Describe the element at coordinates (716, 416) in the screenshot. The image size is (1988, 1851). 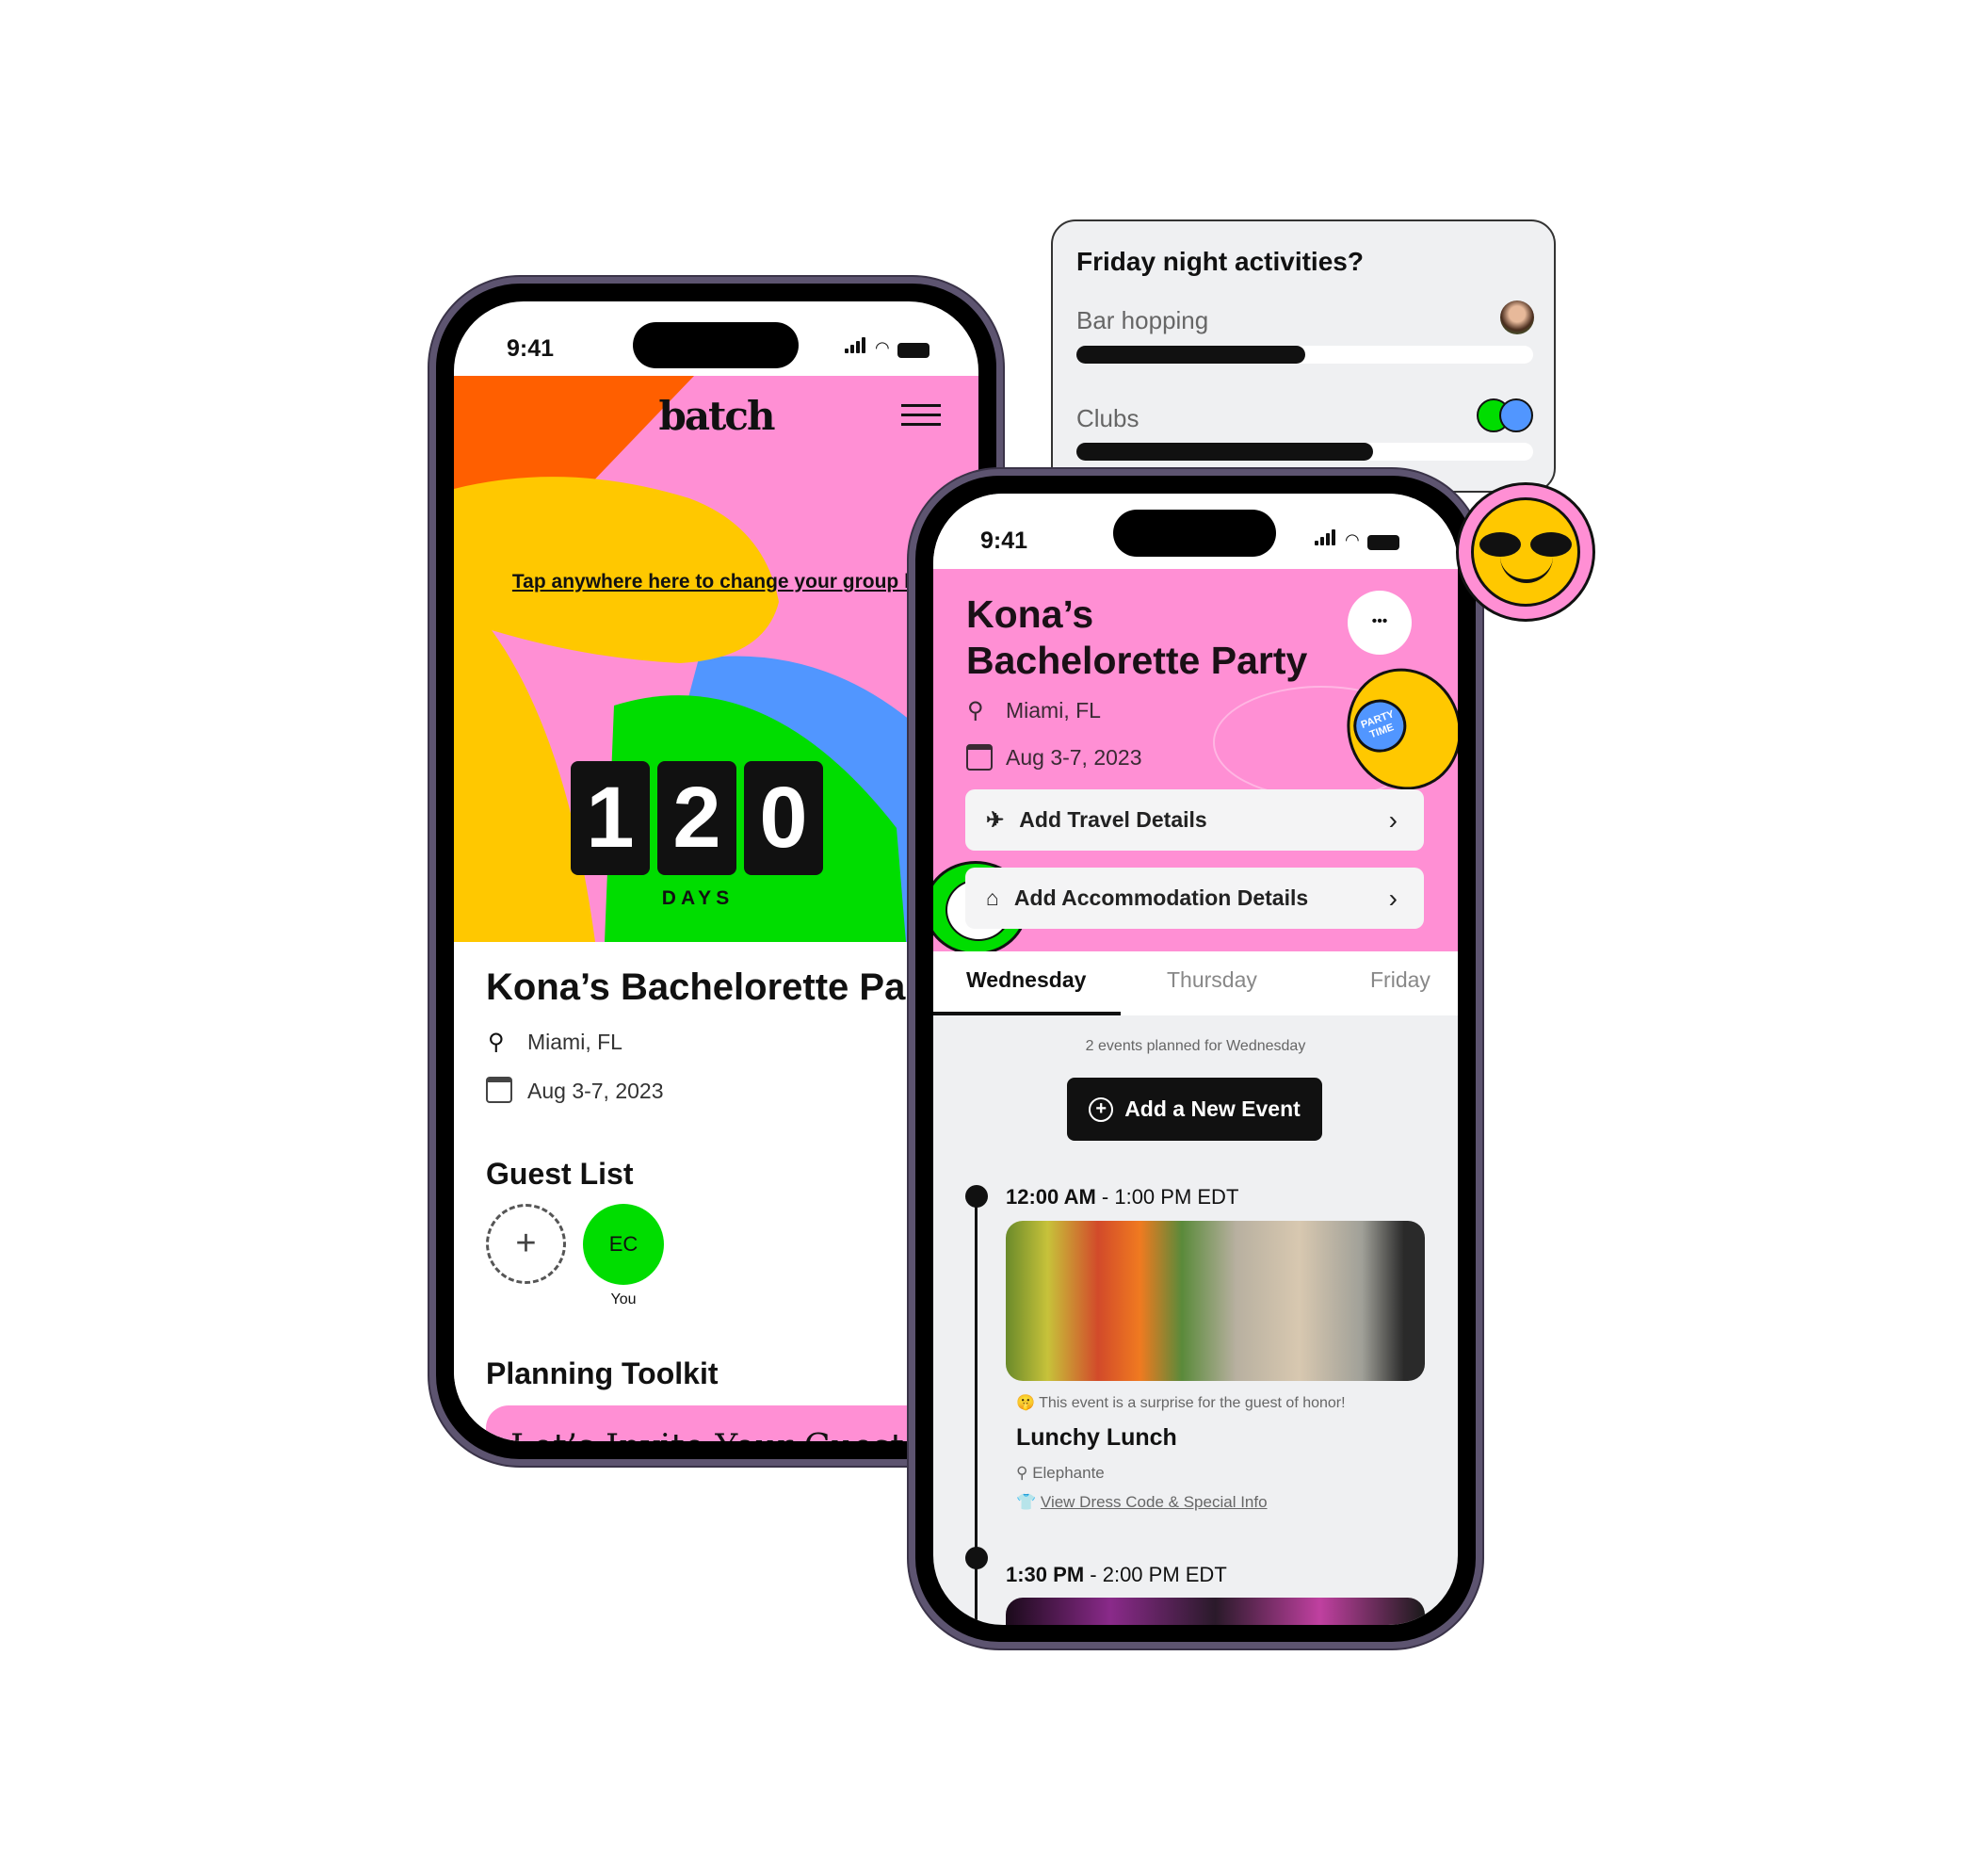
I see `batch-logo: batch` at that location.